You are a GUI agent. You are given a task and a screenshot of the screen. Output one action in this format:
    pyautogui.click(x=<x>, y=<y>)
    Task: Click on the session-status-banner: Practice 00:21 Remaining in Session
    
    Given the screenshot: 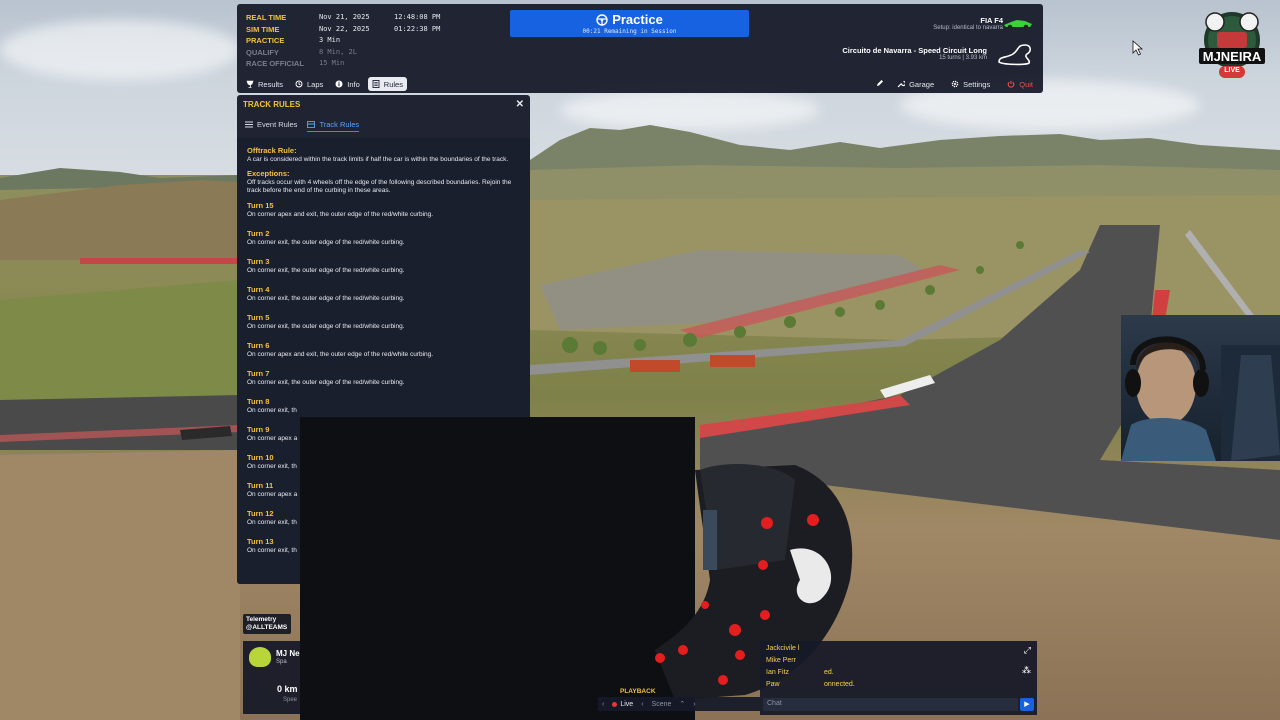 What is the action you would take?
    pyautogui.click(x=629, y=23)
    